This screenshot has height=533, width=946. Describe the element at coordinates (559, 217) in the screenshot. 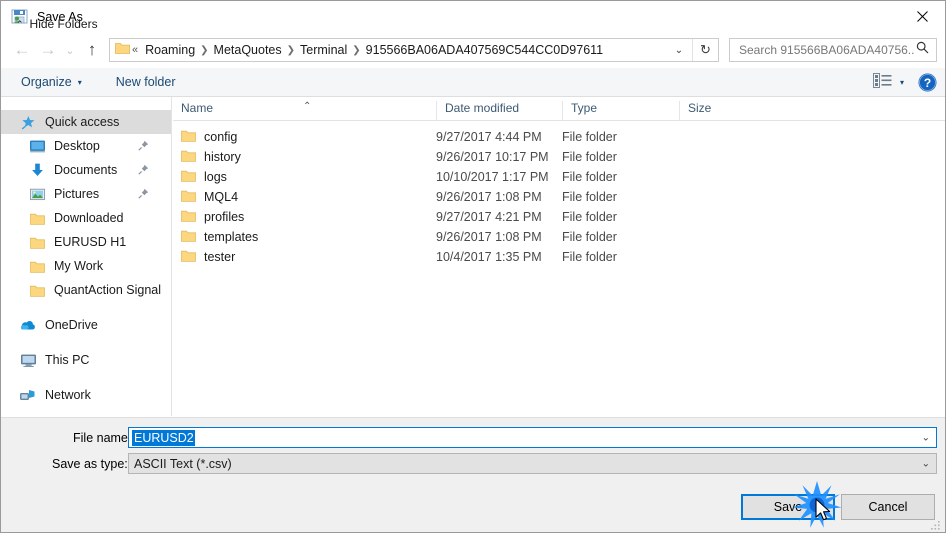

I see `table-row: profiles 9/27/2017 4:21 PM File folder` at that location.